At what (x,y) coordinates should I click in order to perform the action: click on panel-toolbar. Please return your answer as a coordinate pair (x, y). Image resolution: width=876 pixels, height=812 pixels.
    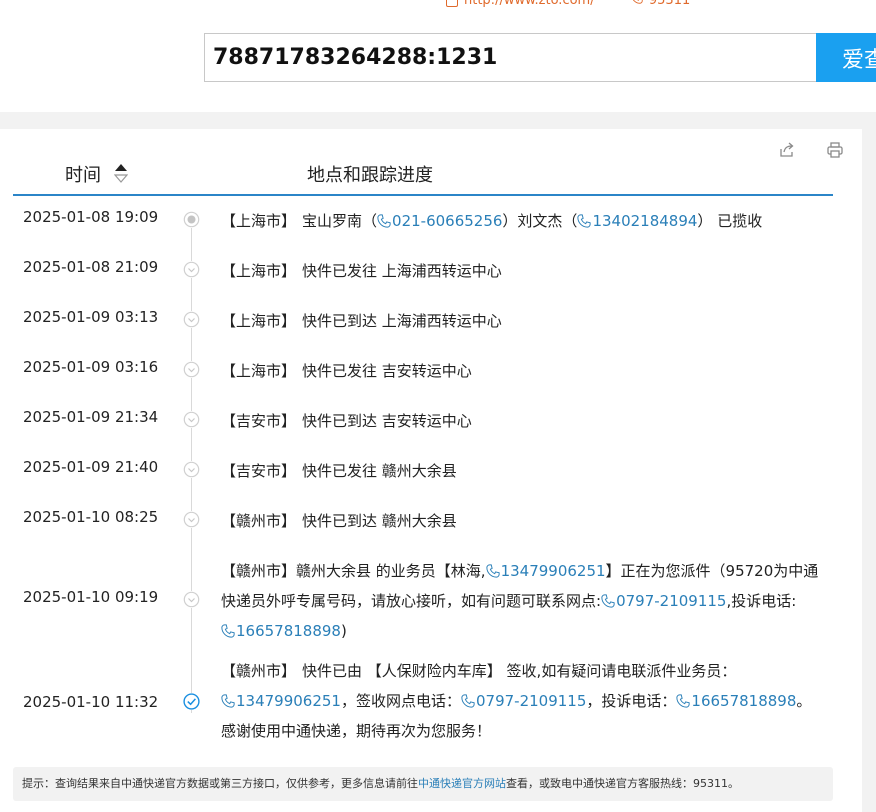
    Looking at the image, I should click on (811, 150).